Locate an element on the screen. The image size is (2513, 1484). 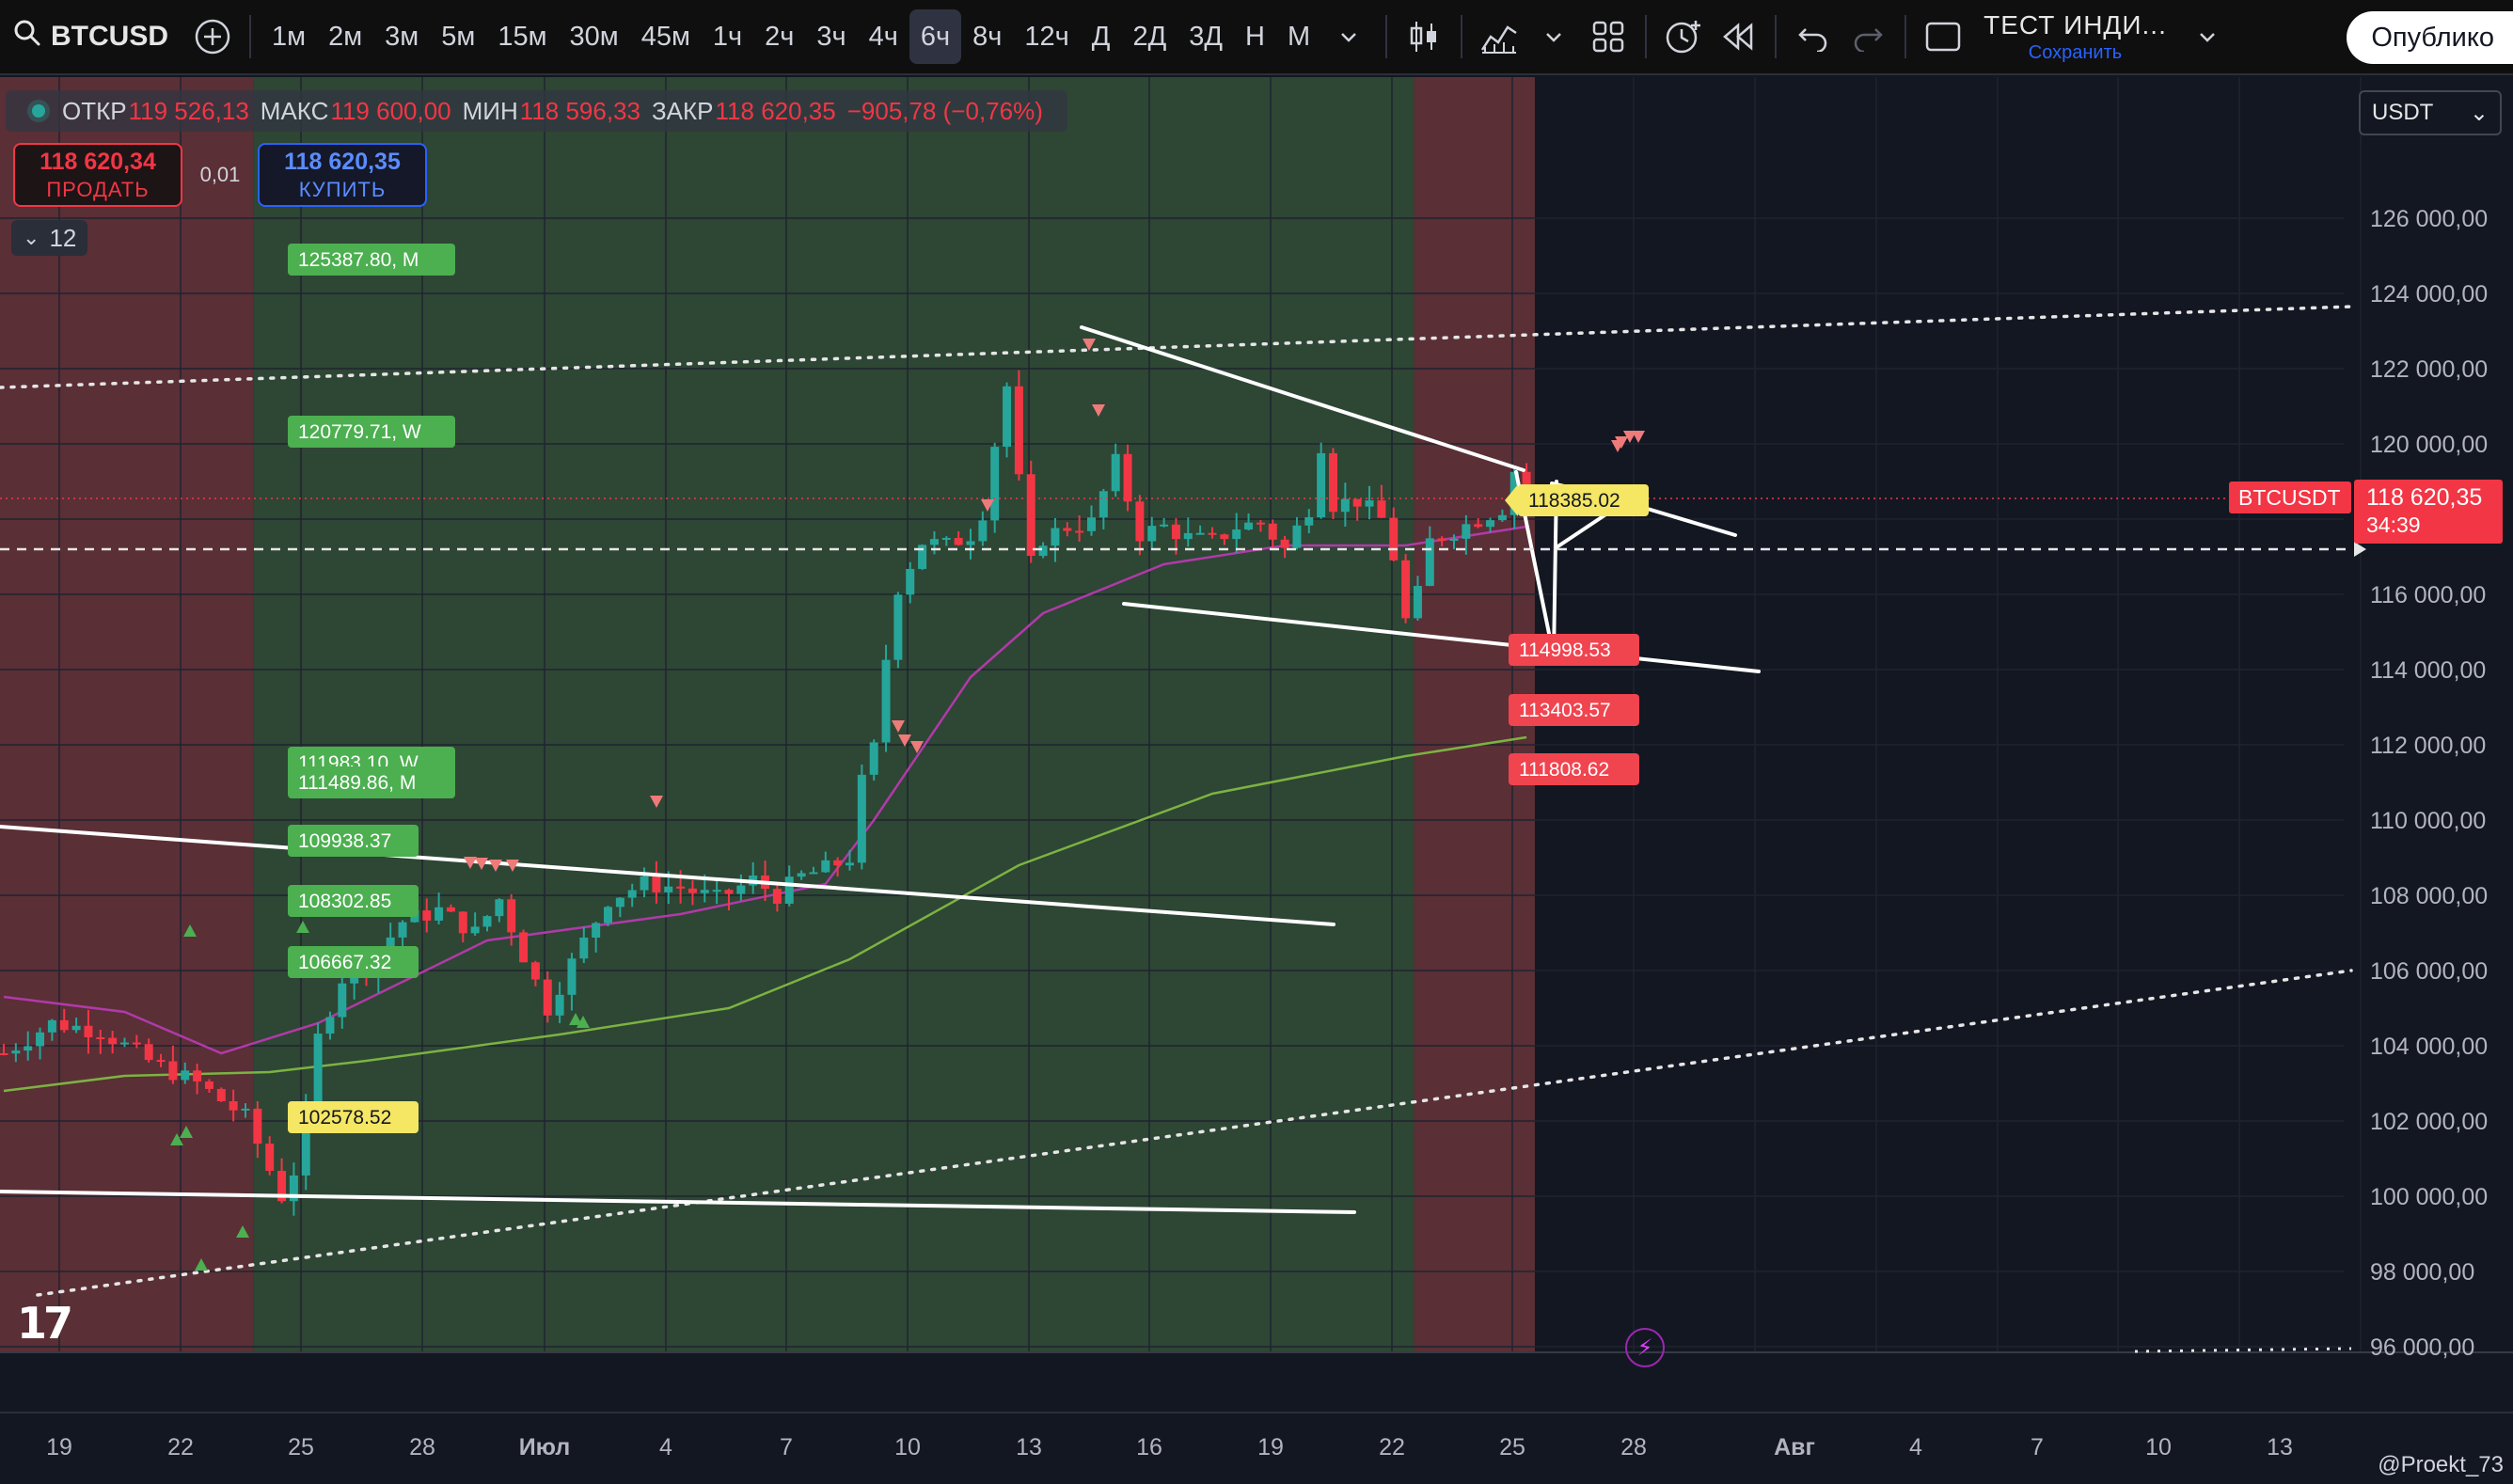
interval-button: 1ч is located at coordinates (727, 36).